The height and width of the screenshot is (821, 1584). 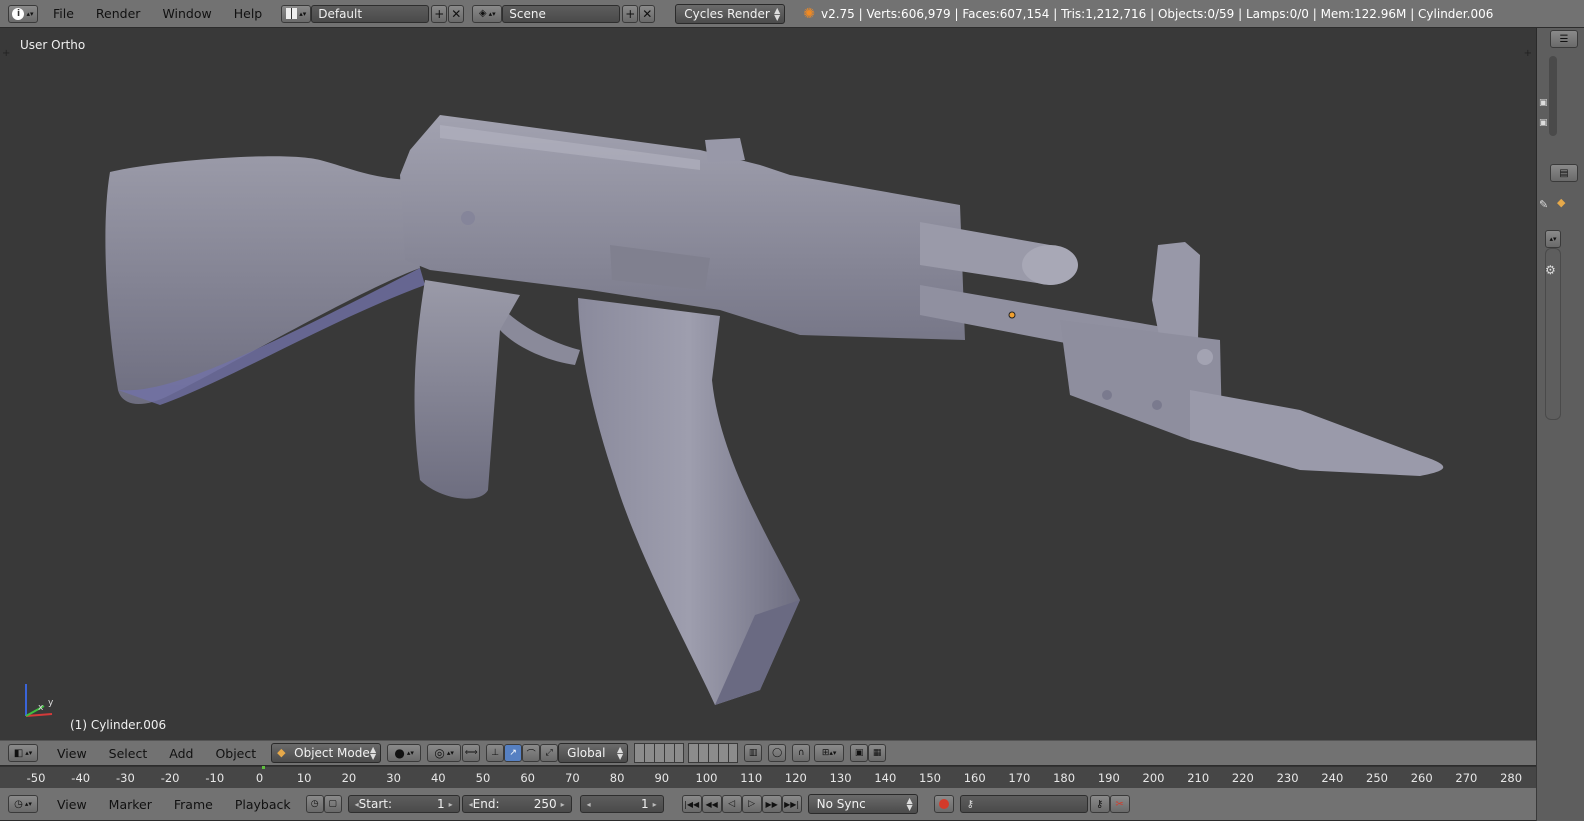 What do you see at coordinates (730, 13) in the screenshot?
I see `render-engine-dropdown: Cycles Render ▲ ▼` at bounding box center [730, 13].